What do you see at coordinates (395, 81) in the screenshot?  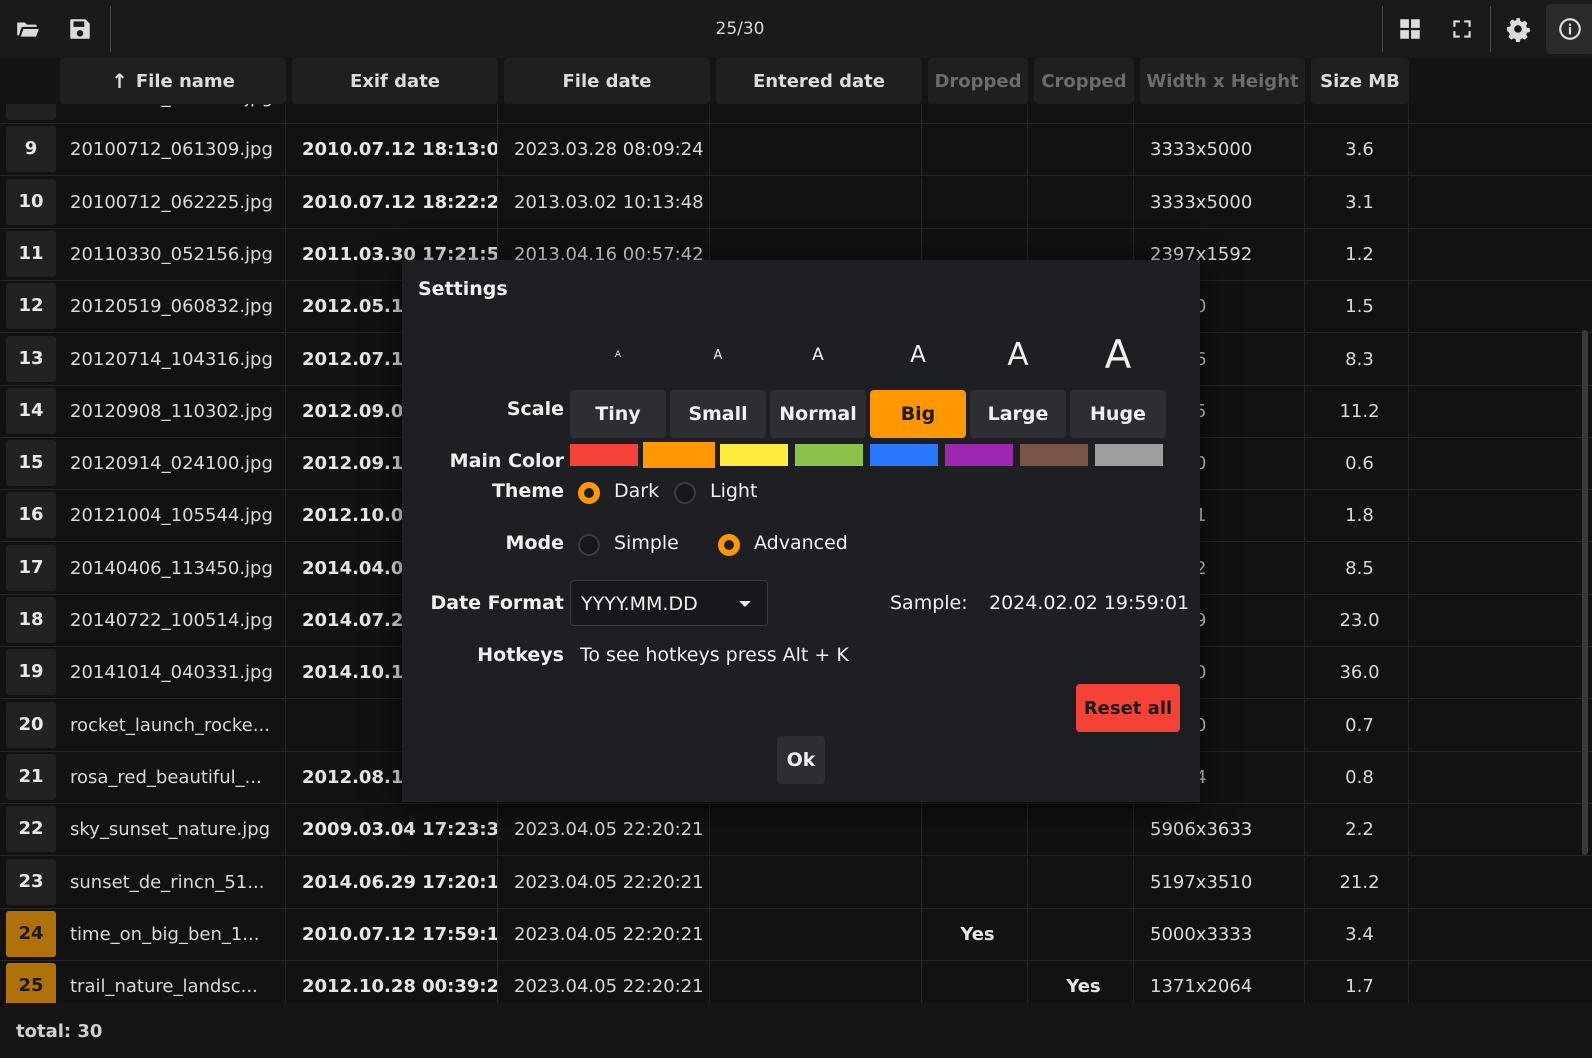 I see `column-header-exif-date: Exif date` at bounding box center [395, 81].